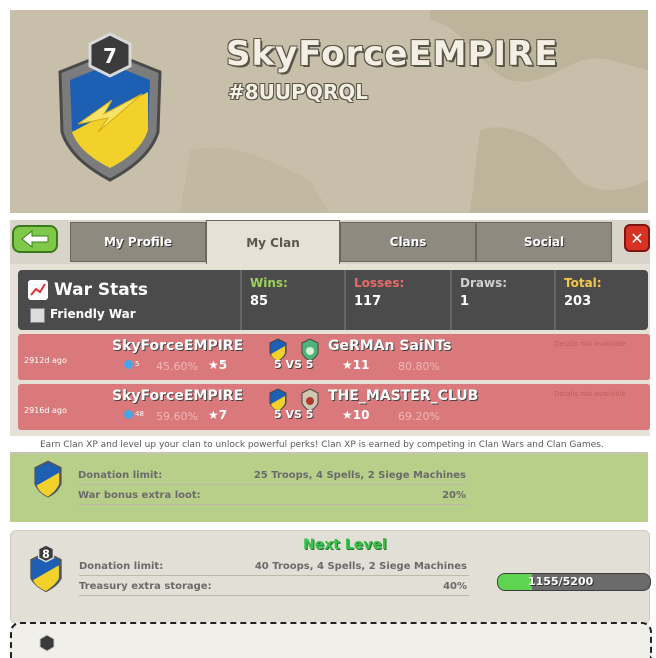  Describe the element at coordinates (45, 410) in the screenshot. I see `war-age: 2916d ago` at that location.